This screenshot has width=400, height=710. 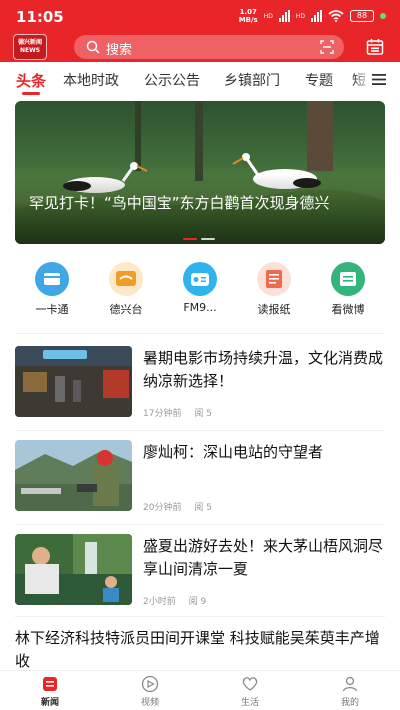 I want to click on menu-icon, so click(x=379, y=79).